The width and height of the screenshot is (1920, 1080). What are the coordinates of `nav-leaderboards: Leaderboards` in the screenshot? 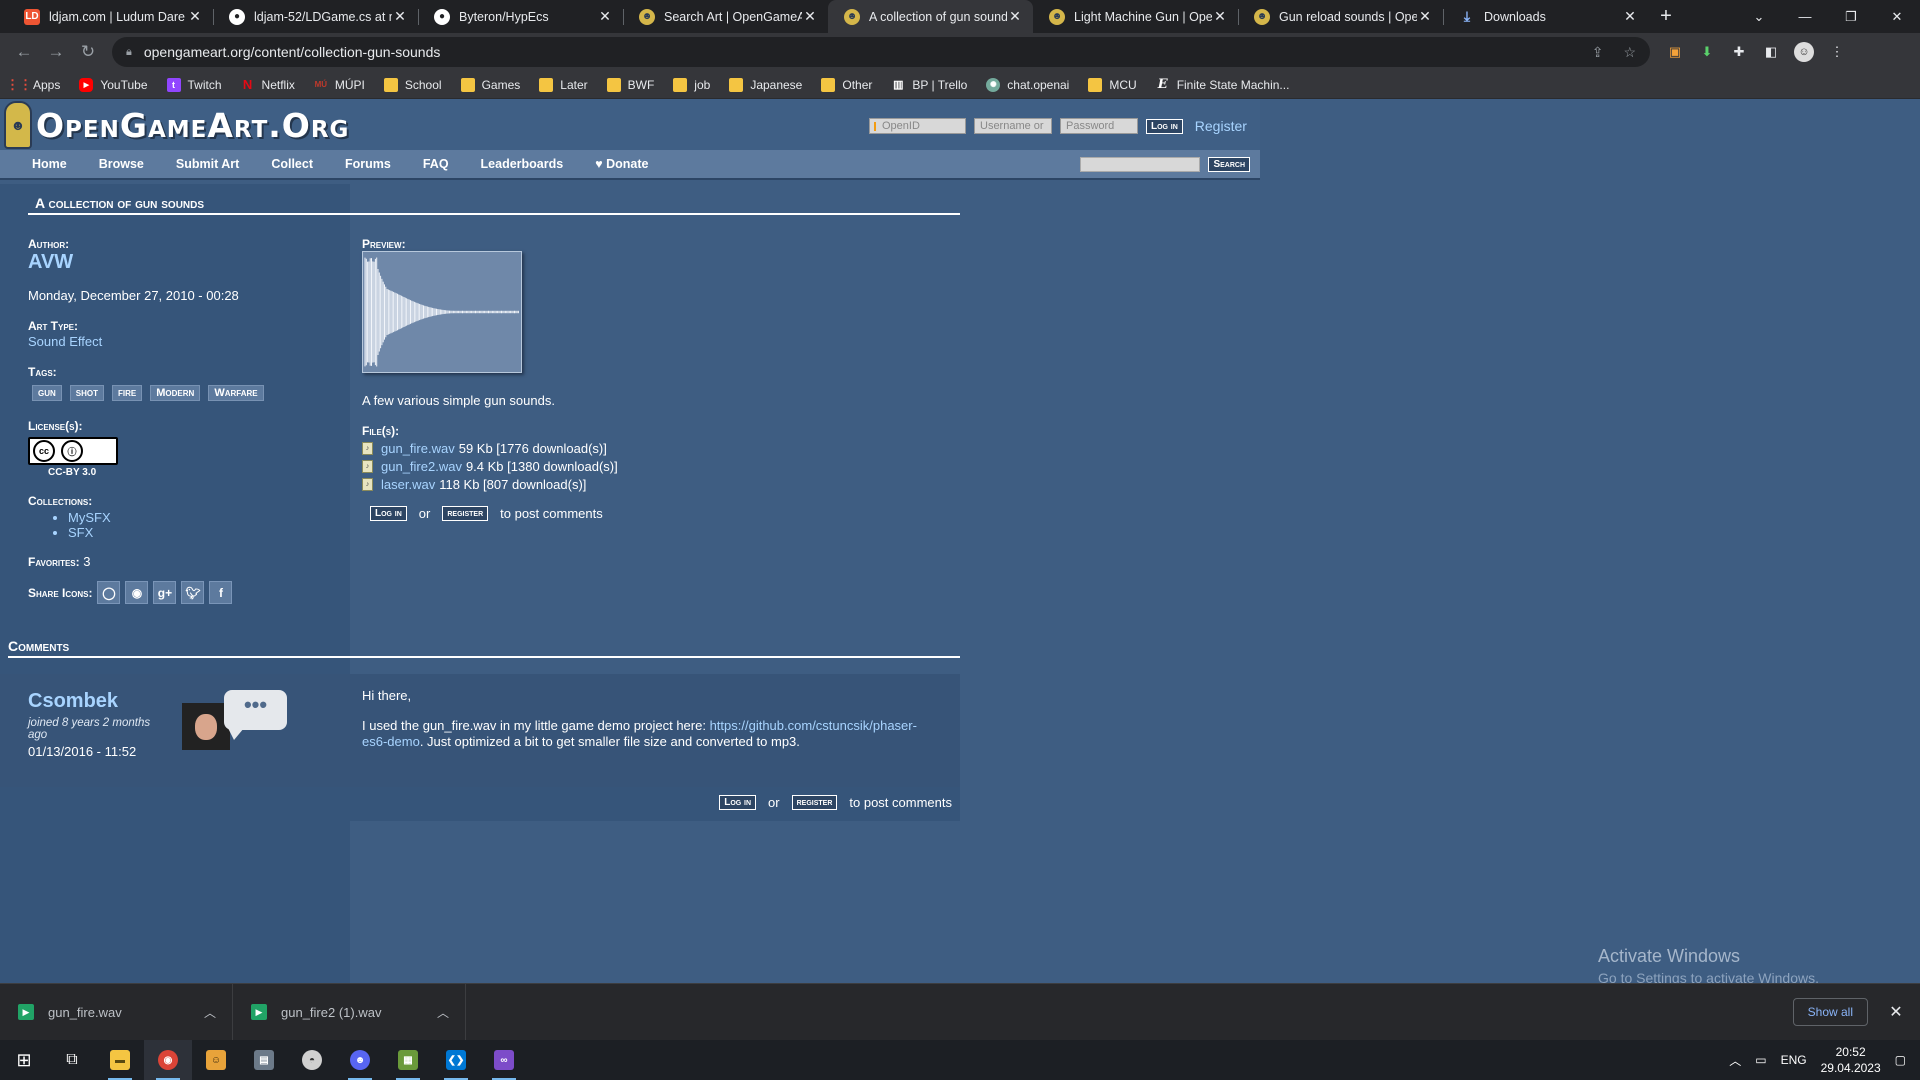 It's located at (522, 164).